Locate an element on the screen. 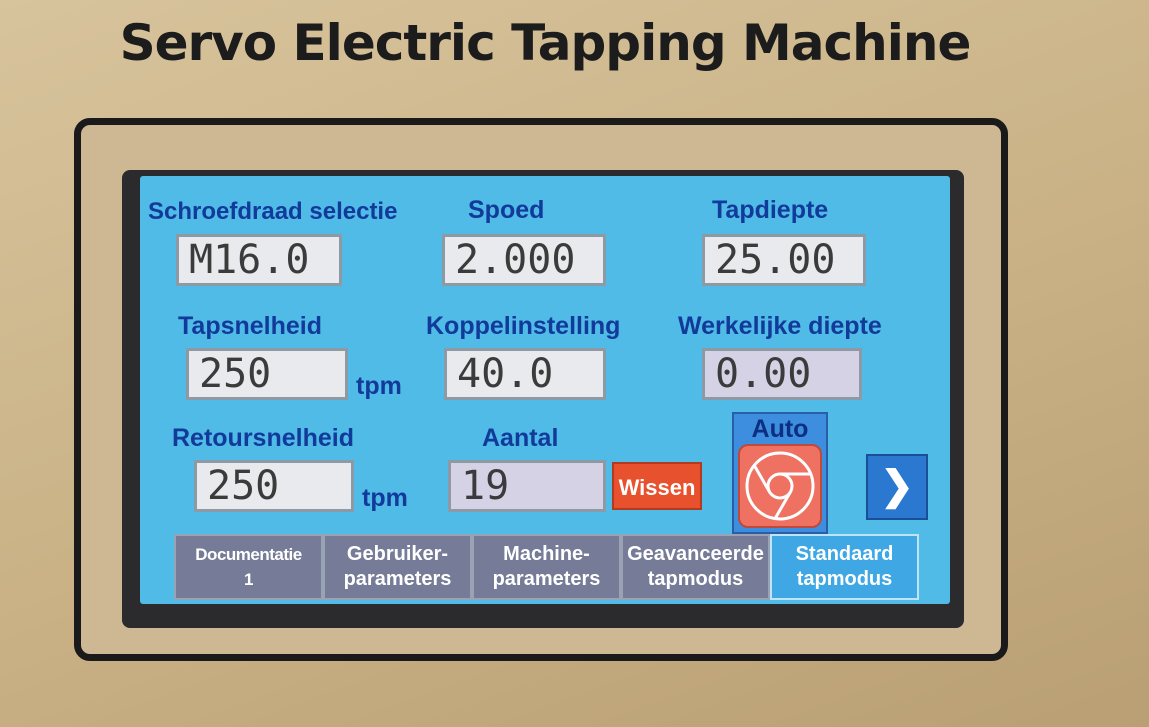 The width and height of the screenshot is (1149, 727). tab-machine-parameters: Machine- parameters is located at coordinates (546, 567).